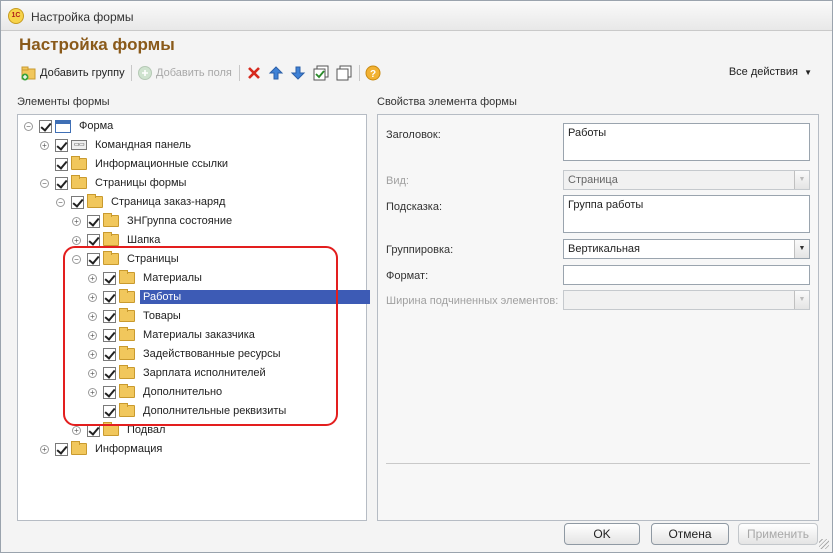 Image resolution: width=833 pixels, height=553 pixels. What do you see at coordinates (344, 73) in the screenshot?
I see `uncheck-all-button` at bounding box center [344, 73].